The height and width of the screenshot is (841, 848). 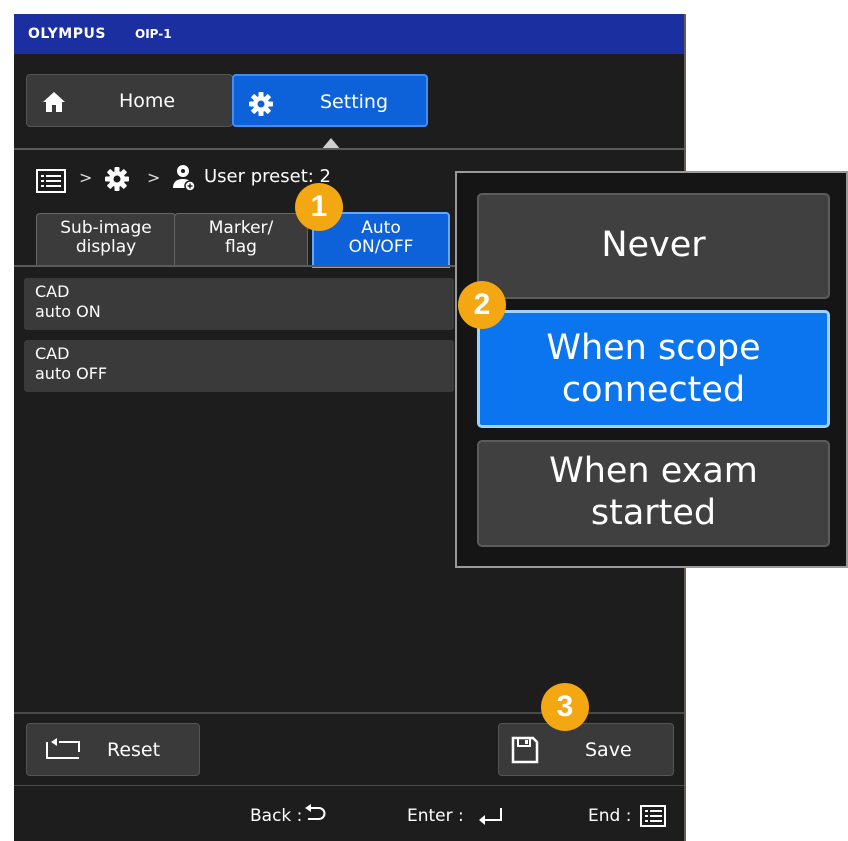 I want to click on back-arrow-icon, so click(x=315, y=812).